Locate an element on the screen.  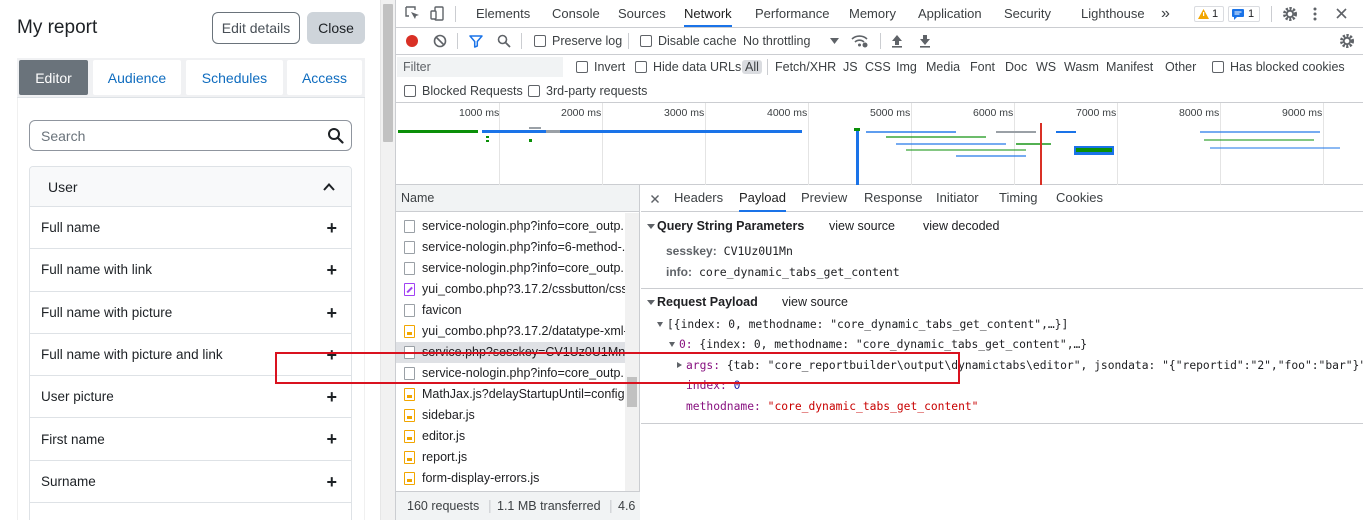
tab-timing: Timing is located at coordinates (1018, 198).